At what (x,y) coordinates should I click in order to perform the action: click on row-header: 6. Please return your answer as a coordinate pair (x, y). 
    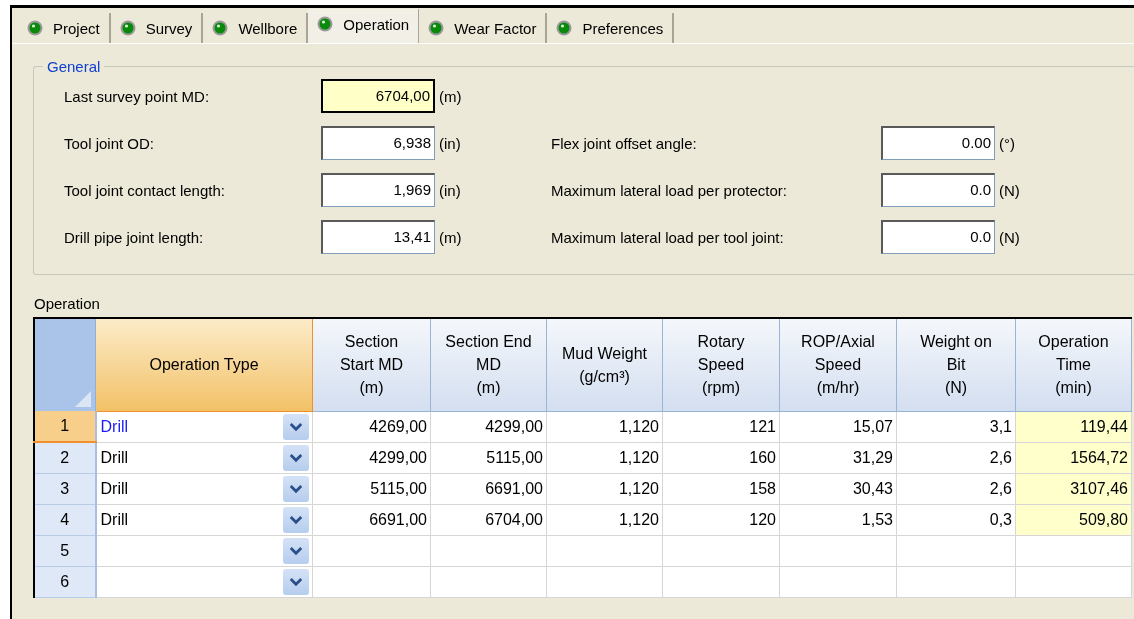
    Looking at the image, I should click on (65, 581).